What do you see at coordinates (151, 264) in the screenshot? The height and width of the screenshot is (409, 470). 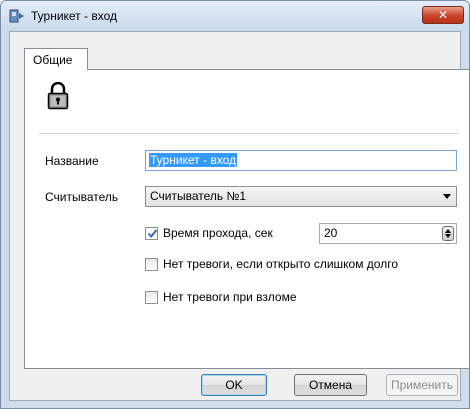 I see `no-alarm-open-checkbox` at bounding box center [151, 264].